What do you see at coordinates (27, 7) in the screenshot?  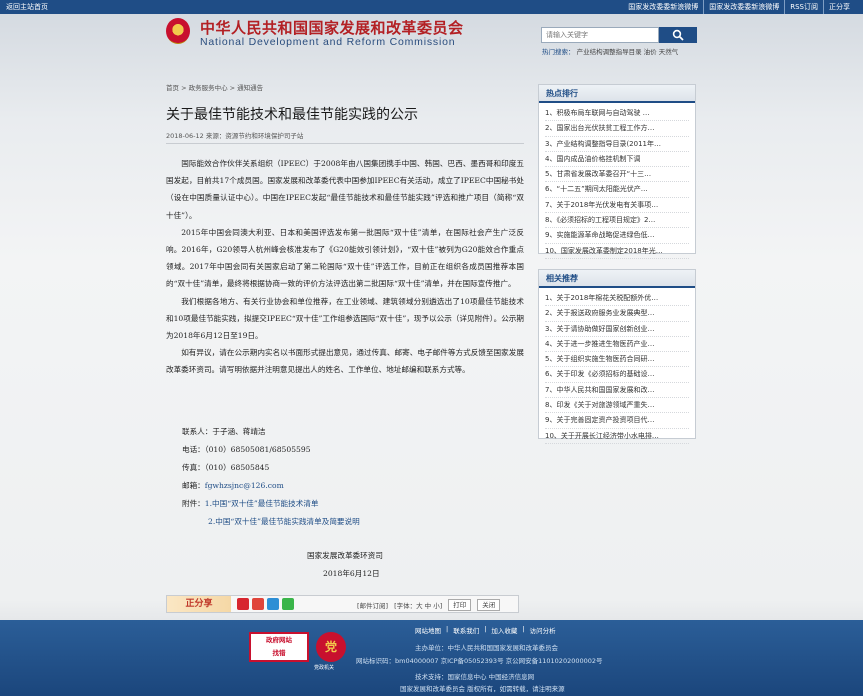 I see `home-link: 返回主站首页` at bounding box center [27, 7].